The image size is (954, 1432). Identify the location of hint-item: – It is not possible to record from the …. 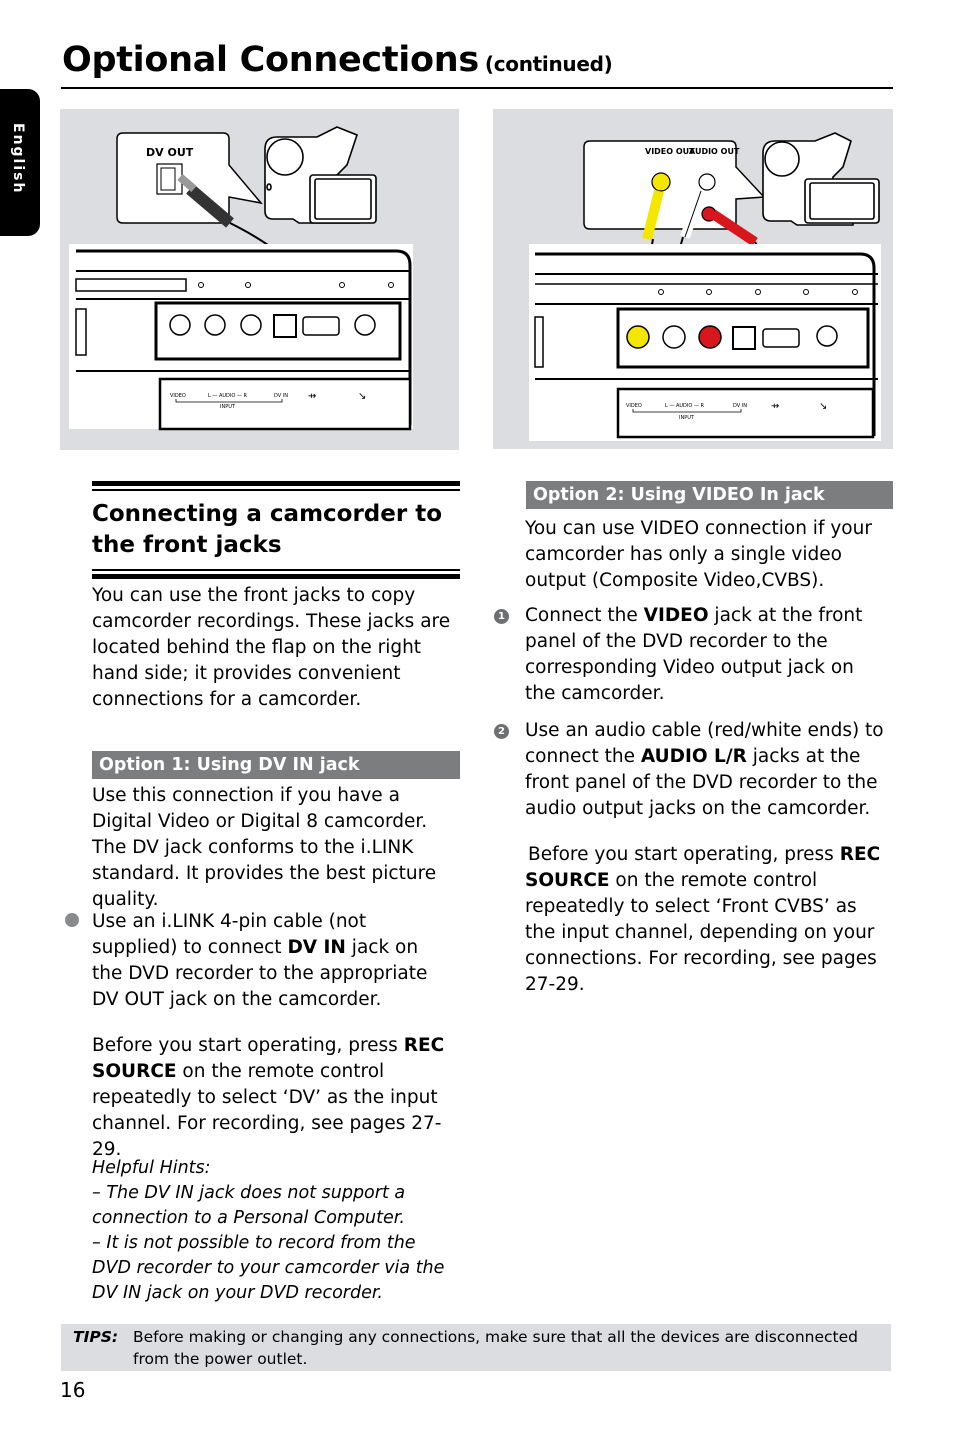
(268, 1268).